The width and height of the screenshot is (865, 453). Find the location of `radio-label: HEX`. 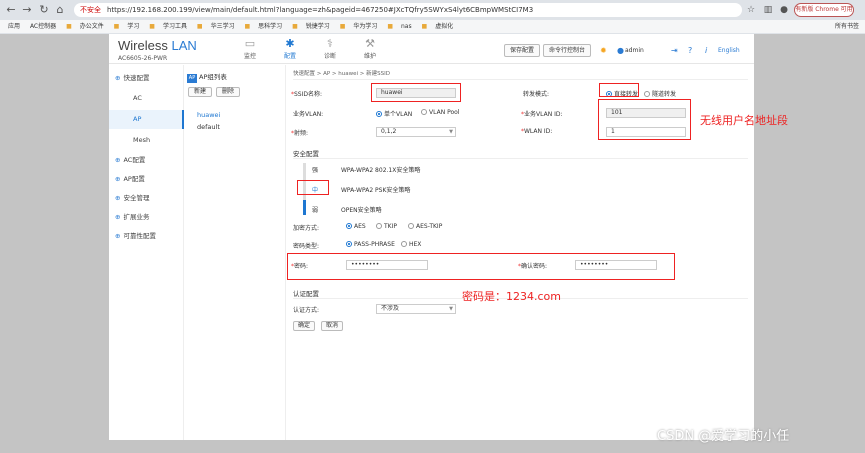

radio-label: HEX is located at coordinates (415, 244).